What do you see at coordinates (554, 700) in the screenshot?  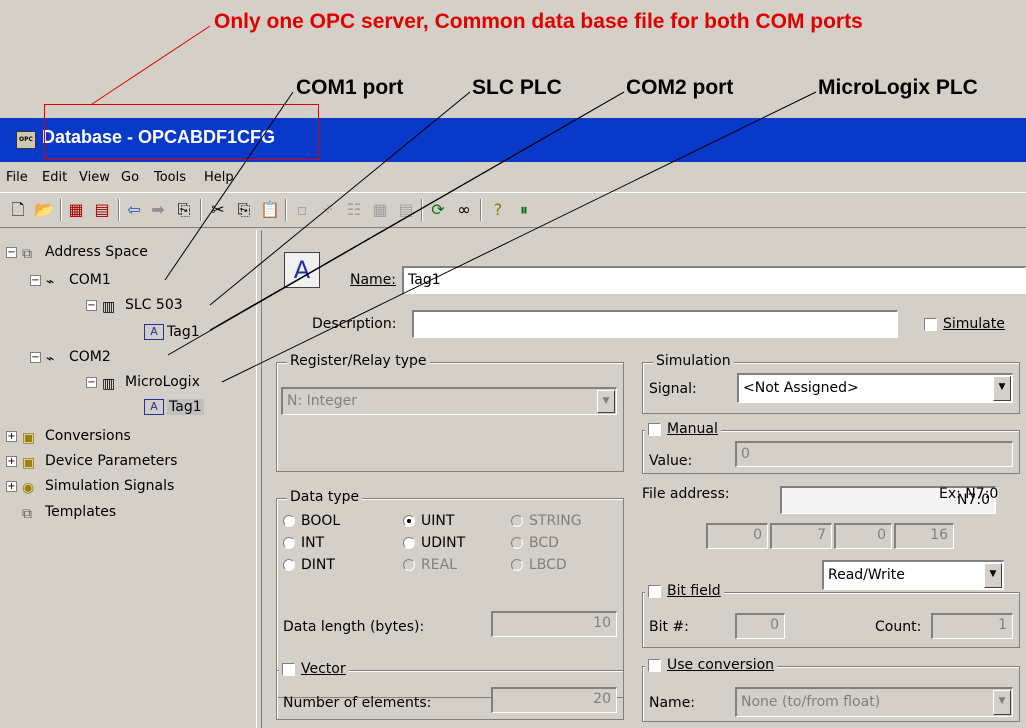 I see `num-elements-input: 20` at bounding box center [554, 700].